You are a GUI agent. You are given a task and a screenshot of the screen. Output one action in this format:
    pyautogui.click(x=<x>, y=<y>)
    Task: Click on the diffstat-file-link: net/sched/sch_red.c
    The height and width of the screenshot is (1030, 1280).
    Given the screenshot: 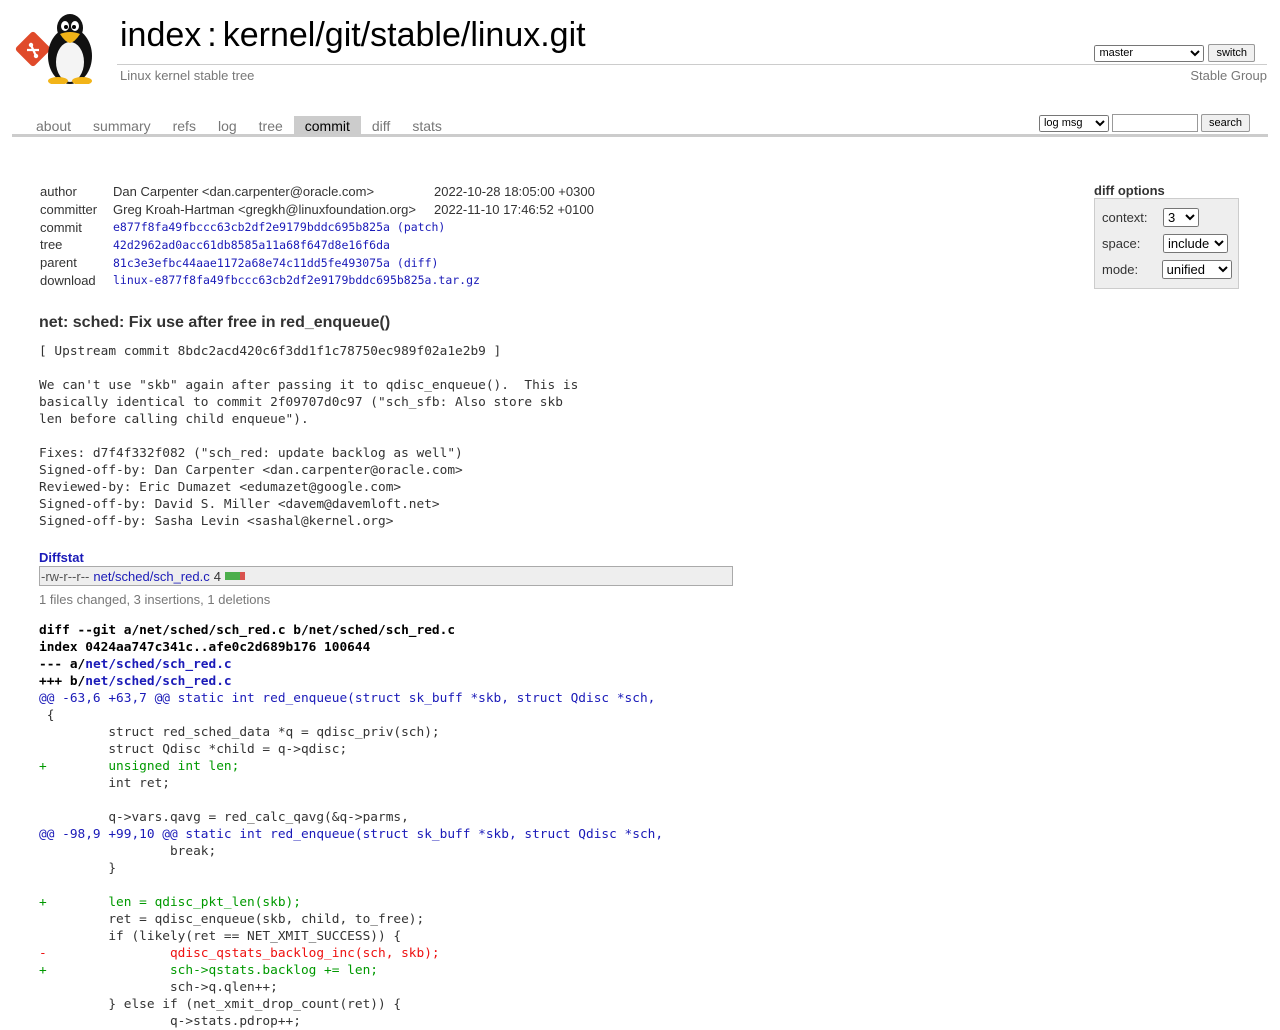 What is the action you would take?
    pyautogui.click(x=151, y=576)
    